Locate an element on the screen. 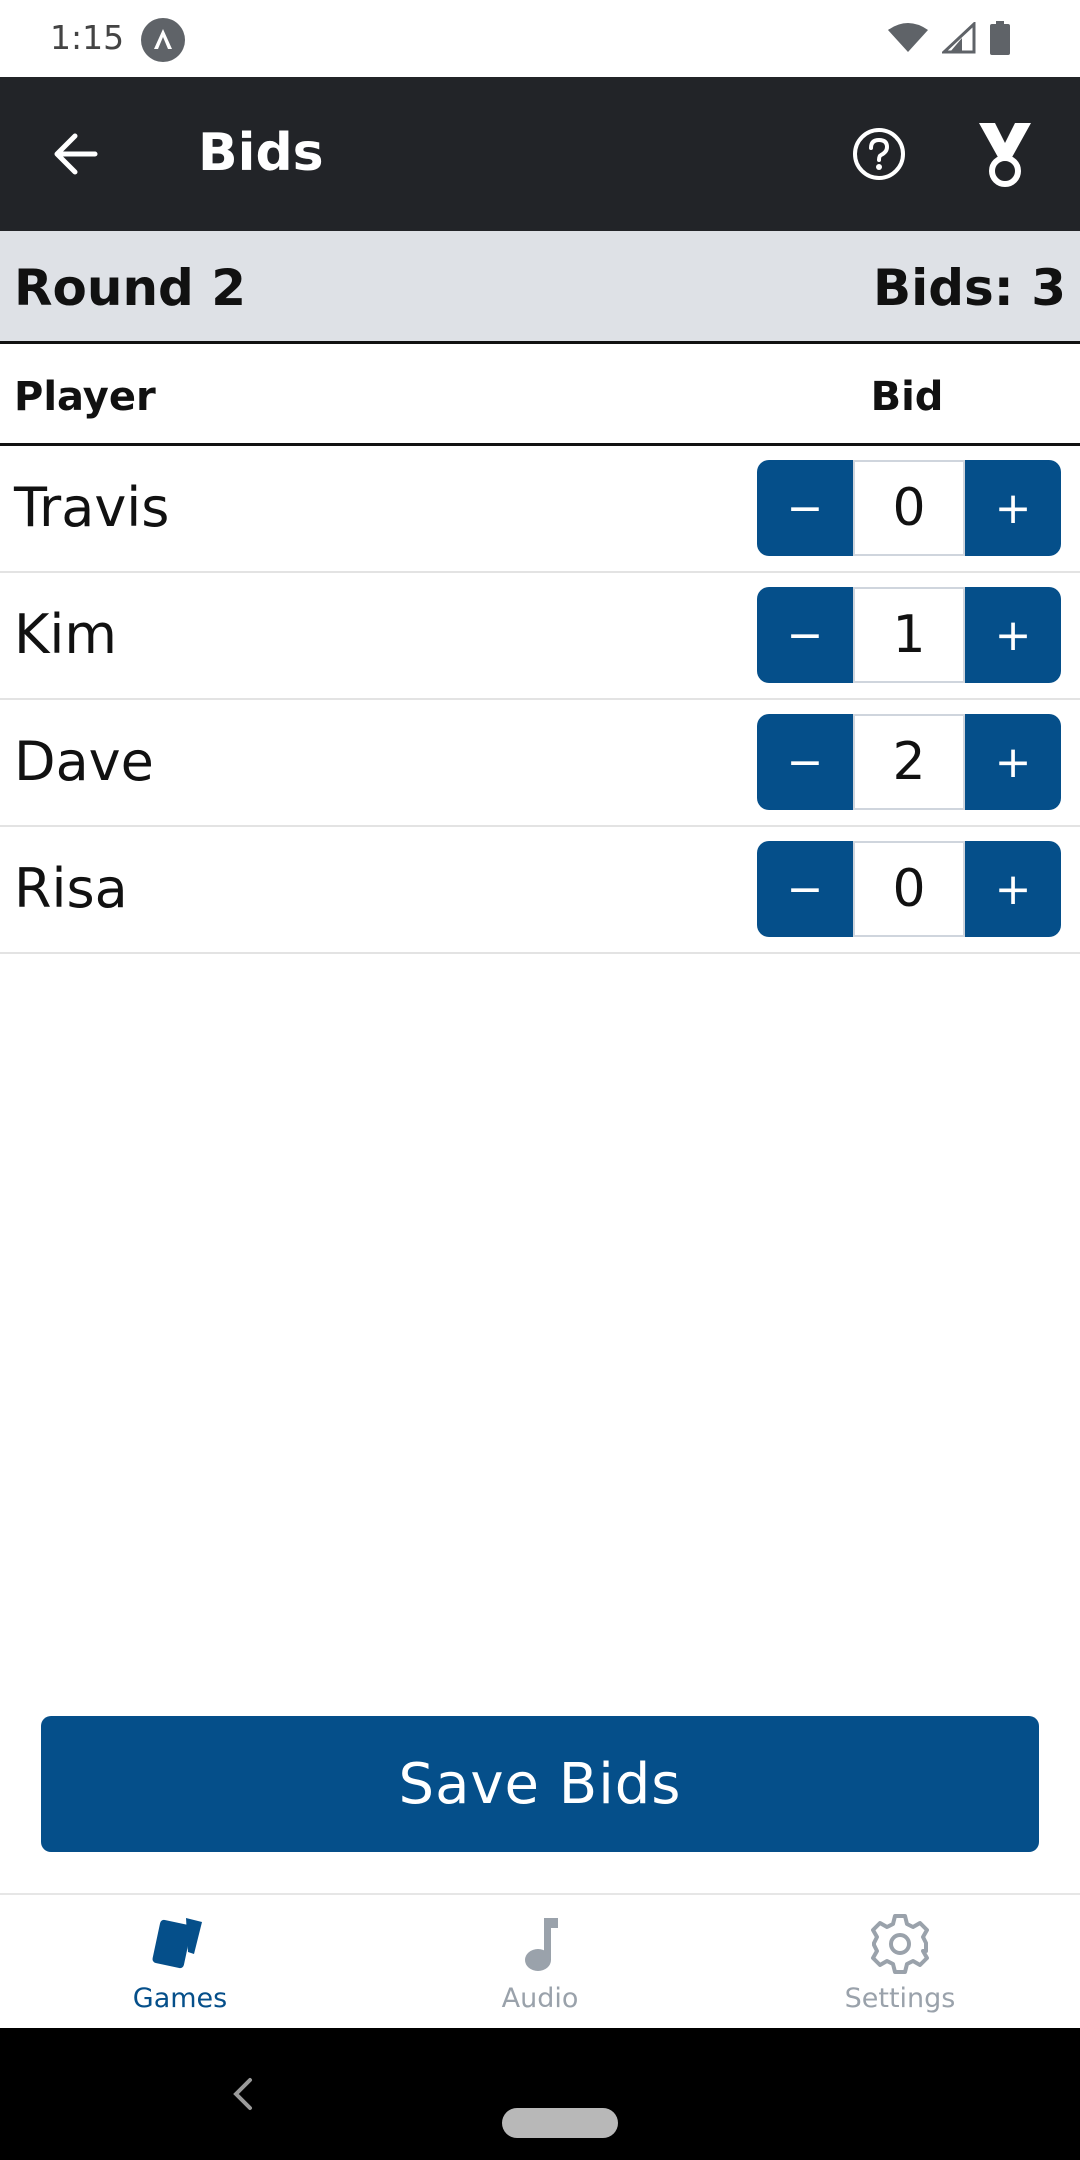  back-arrow-icon is located at coordinates (75, 154).